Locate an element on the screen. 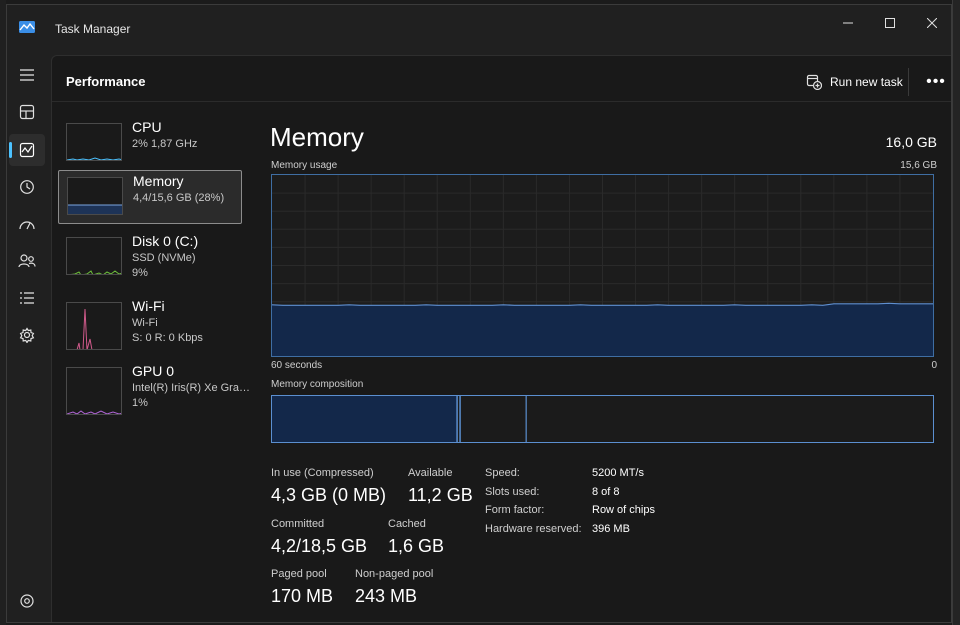  memory-thumbnail-graph is located at coordinates (95, 196).